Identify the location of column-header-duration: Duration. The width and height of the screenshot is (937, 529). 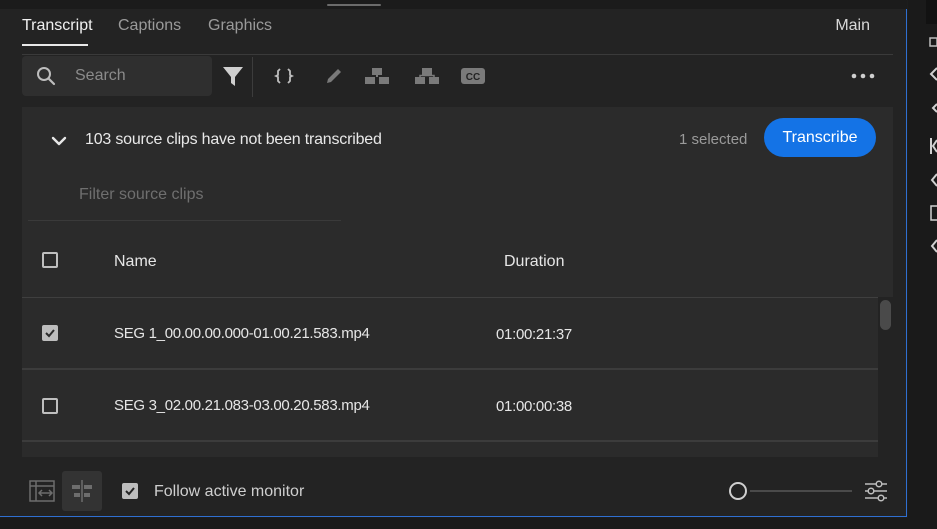
(534, 262).